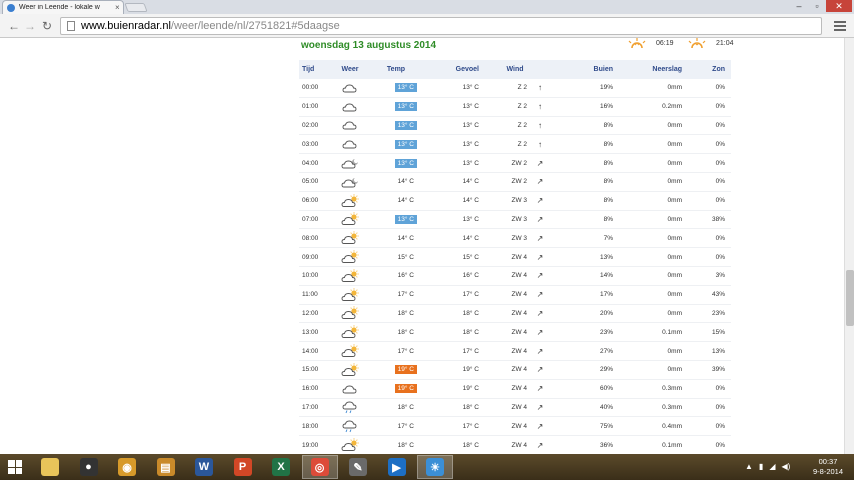 The height and width of the screenshot is (480, 854). Describe the element at coordinates (30, 26) in the screenshot. I see `forward-arrow-icon: →` at that location.